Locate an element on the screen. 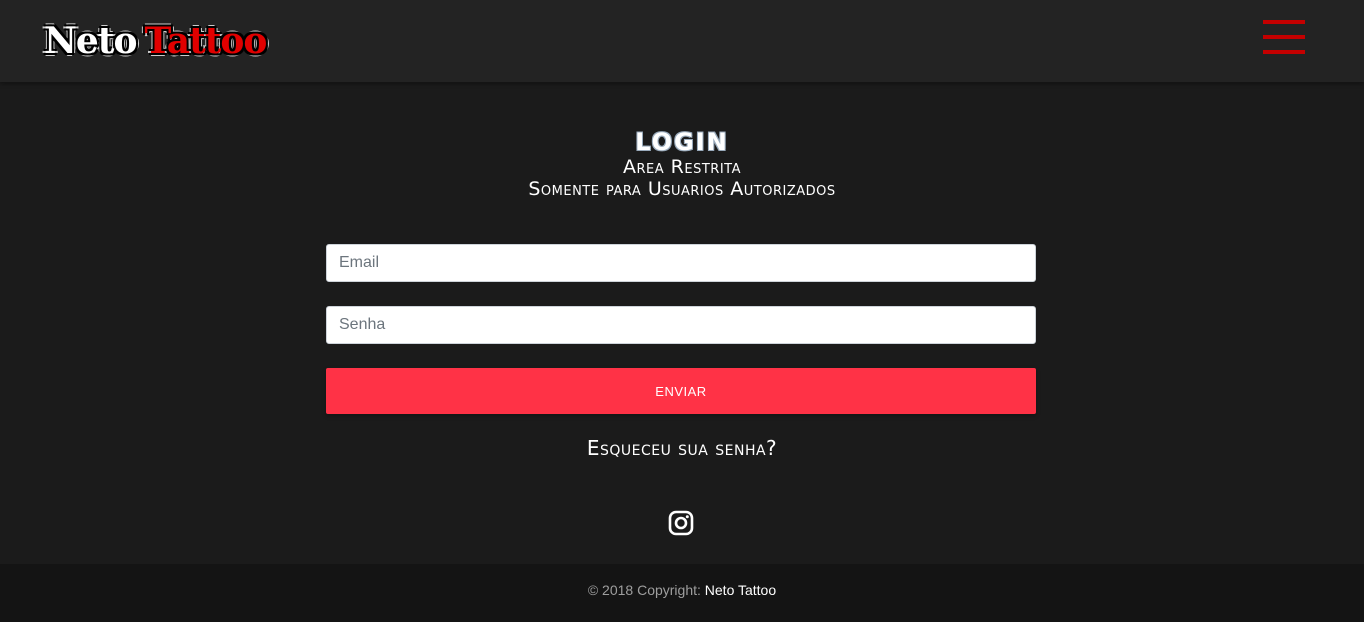 This screenshot has height=622, width=1364. instagram-icon is located at coordinates (681, 523).